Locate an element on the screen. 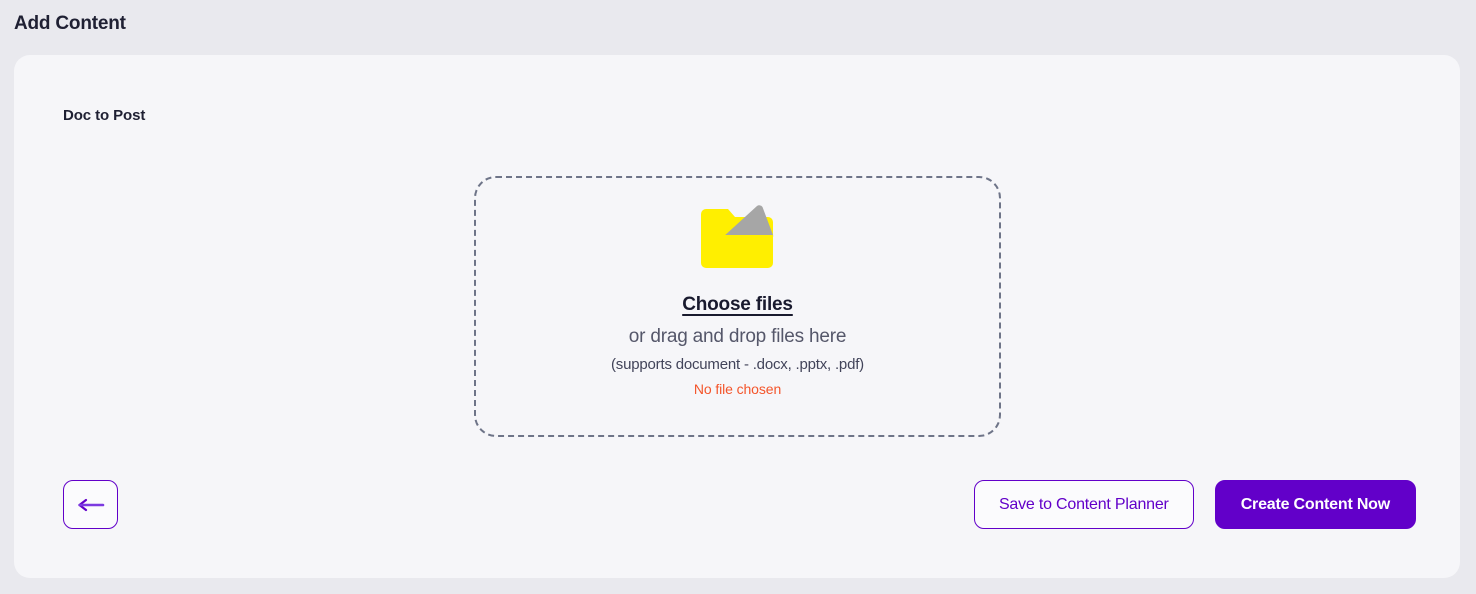 The image size is (1476, 594). back-button is located at coordinates (90, 504).